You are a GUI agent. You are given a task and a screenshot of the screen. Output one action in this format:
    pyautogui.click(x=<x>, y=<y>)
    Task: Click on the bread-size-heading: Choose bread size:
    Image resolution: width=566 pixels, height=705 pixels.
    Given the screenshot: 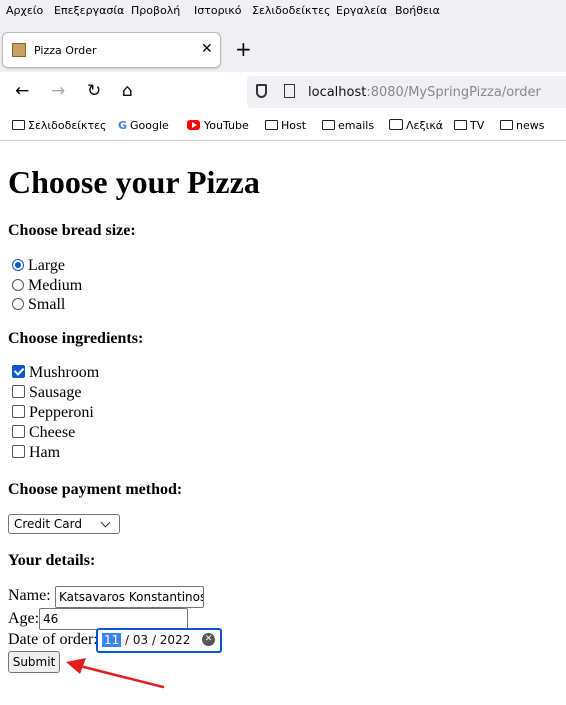 What is the action you would take?
    pyautogui.click(x=72, y=230)
    